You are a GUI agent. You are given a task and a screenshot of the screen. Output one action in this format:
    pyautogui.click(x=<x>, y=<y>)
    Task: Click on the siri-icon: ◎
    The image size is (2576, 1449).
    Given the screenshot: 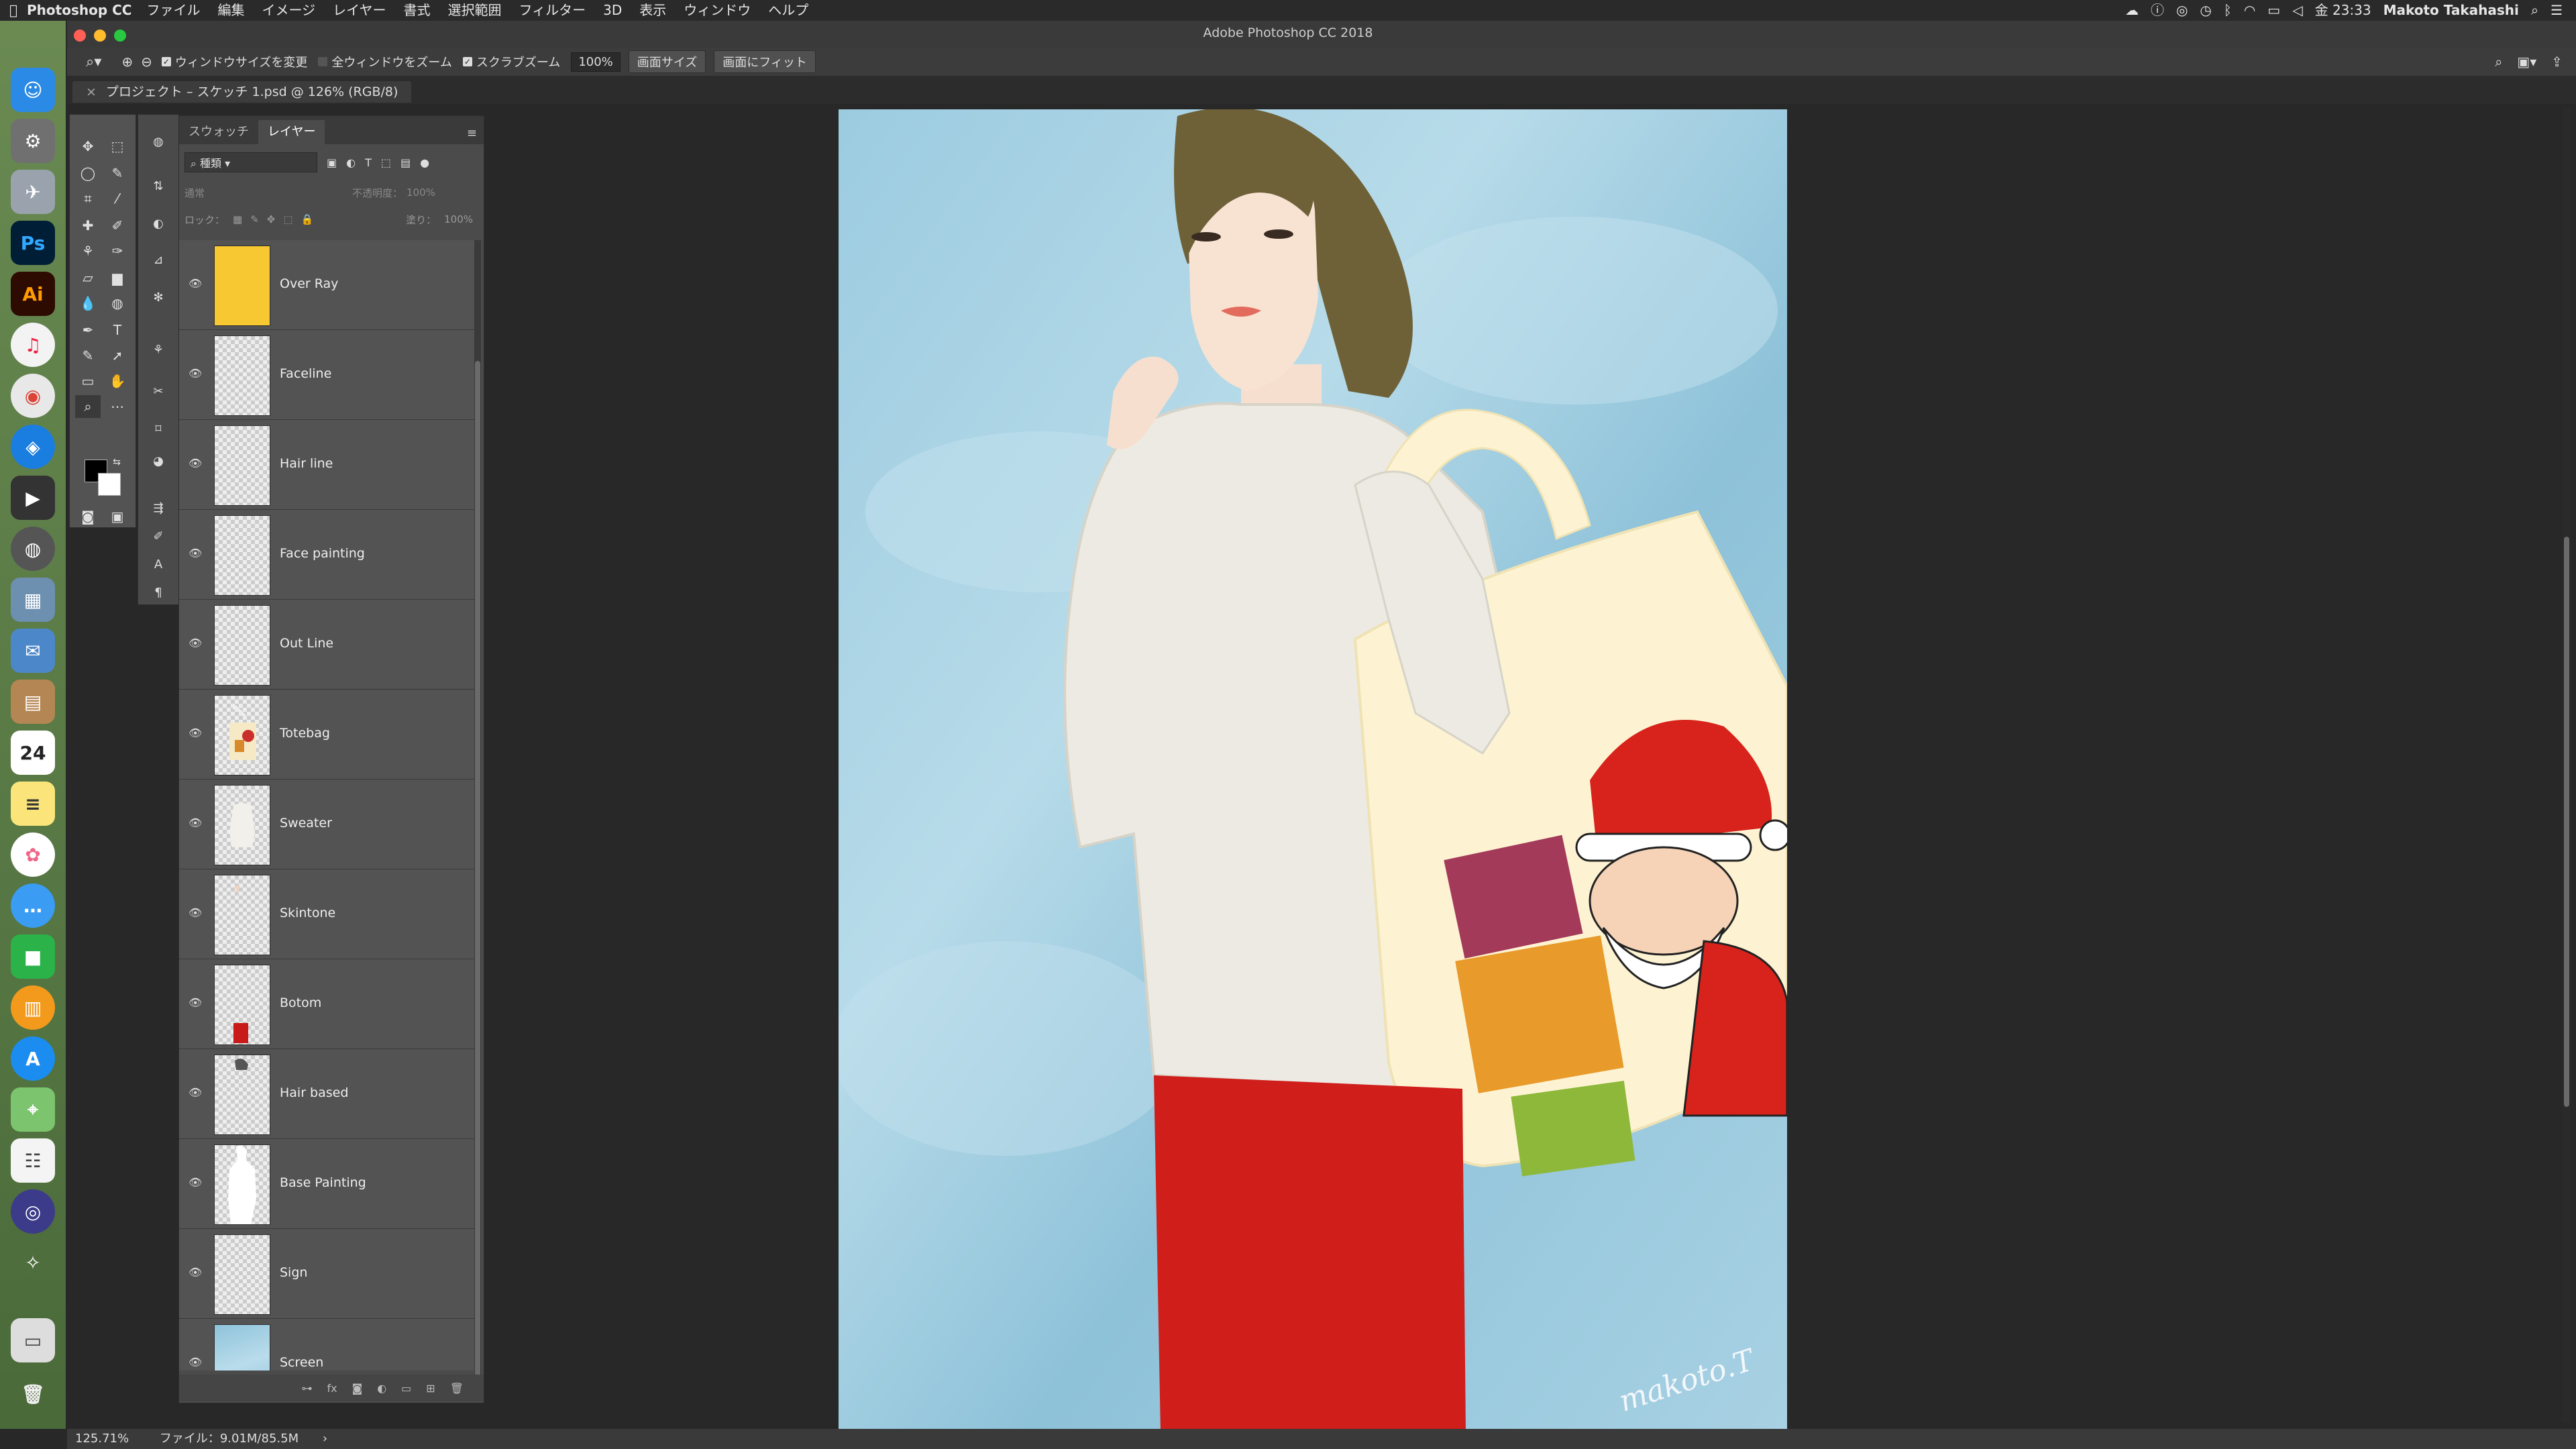 What is the action you would take?
    pyautogui.click(x=33, y=1211)
    